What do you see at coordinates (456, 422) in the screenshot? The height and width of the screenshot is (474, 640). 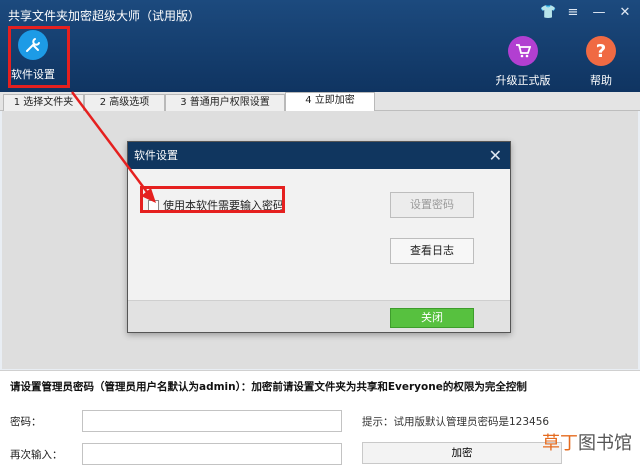 I see `hint-text: 提示：试用版默认管理员密码是123456` at bounding box center [456, 422].